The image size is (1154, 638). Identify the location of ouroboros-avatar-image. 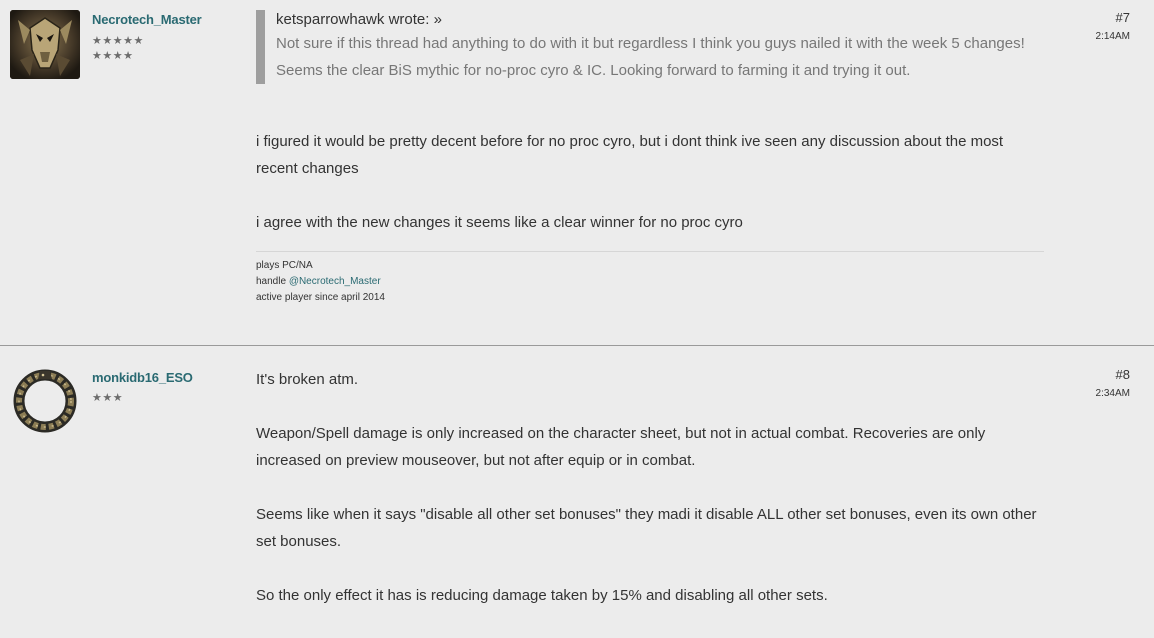
(45, 401).